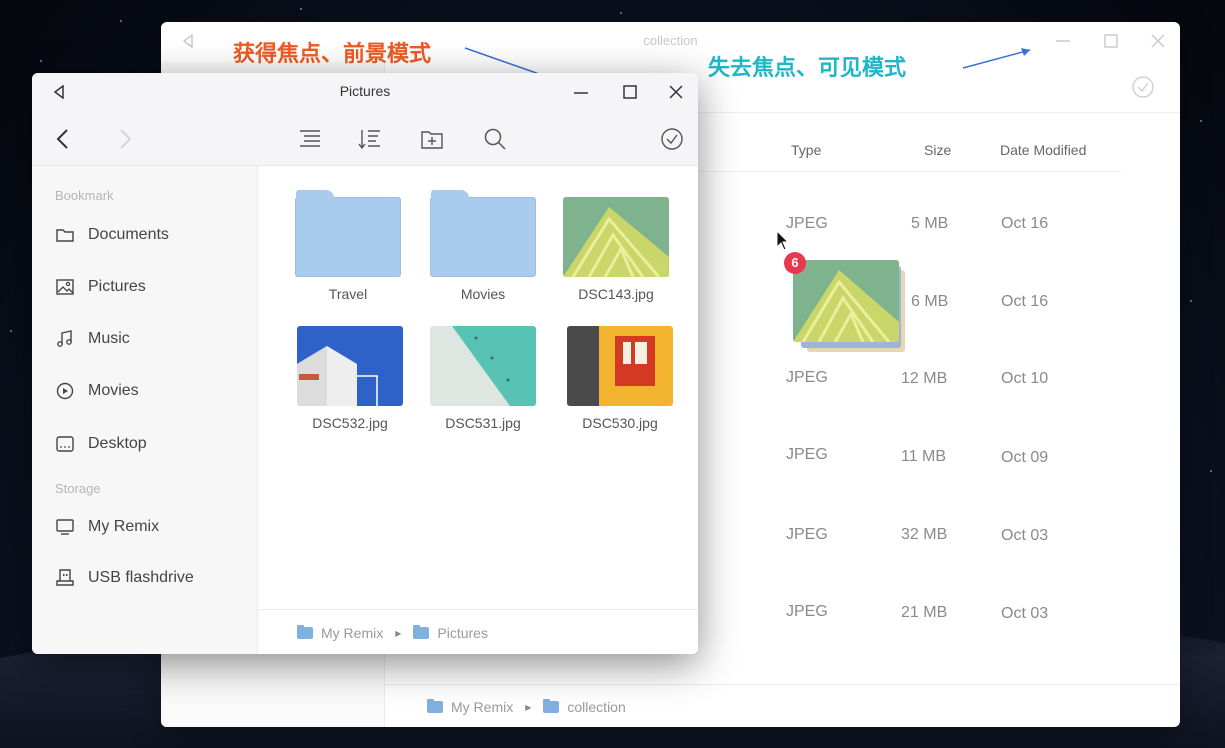  What do you see at coordinates (392, 633) in the screenshot?
I see `breadcrumb: My Remix ▶ Pictures` at bounding box center [392, 633].